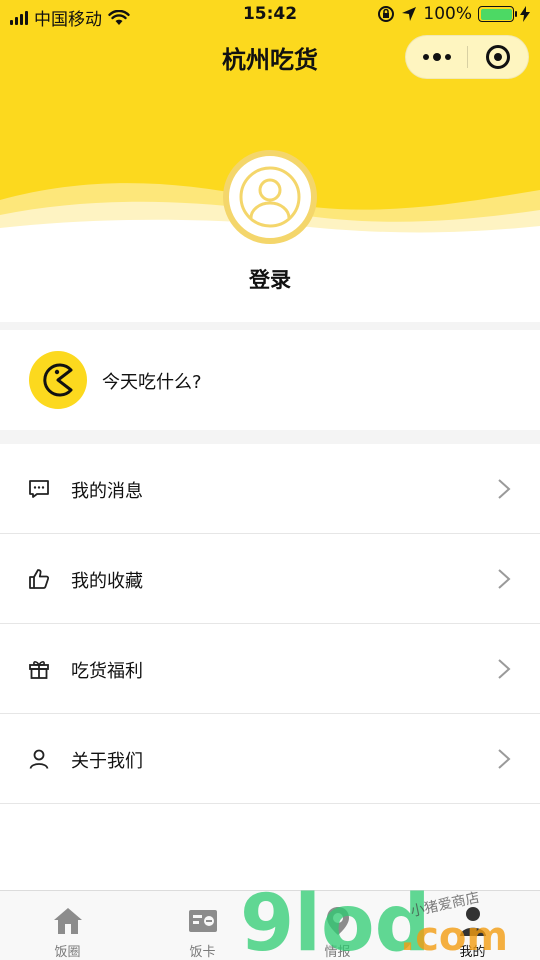  Describe the element at coordinates (107, 761) in the screenshot. I see `menu-item-label: 关于我们` at that location.